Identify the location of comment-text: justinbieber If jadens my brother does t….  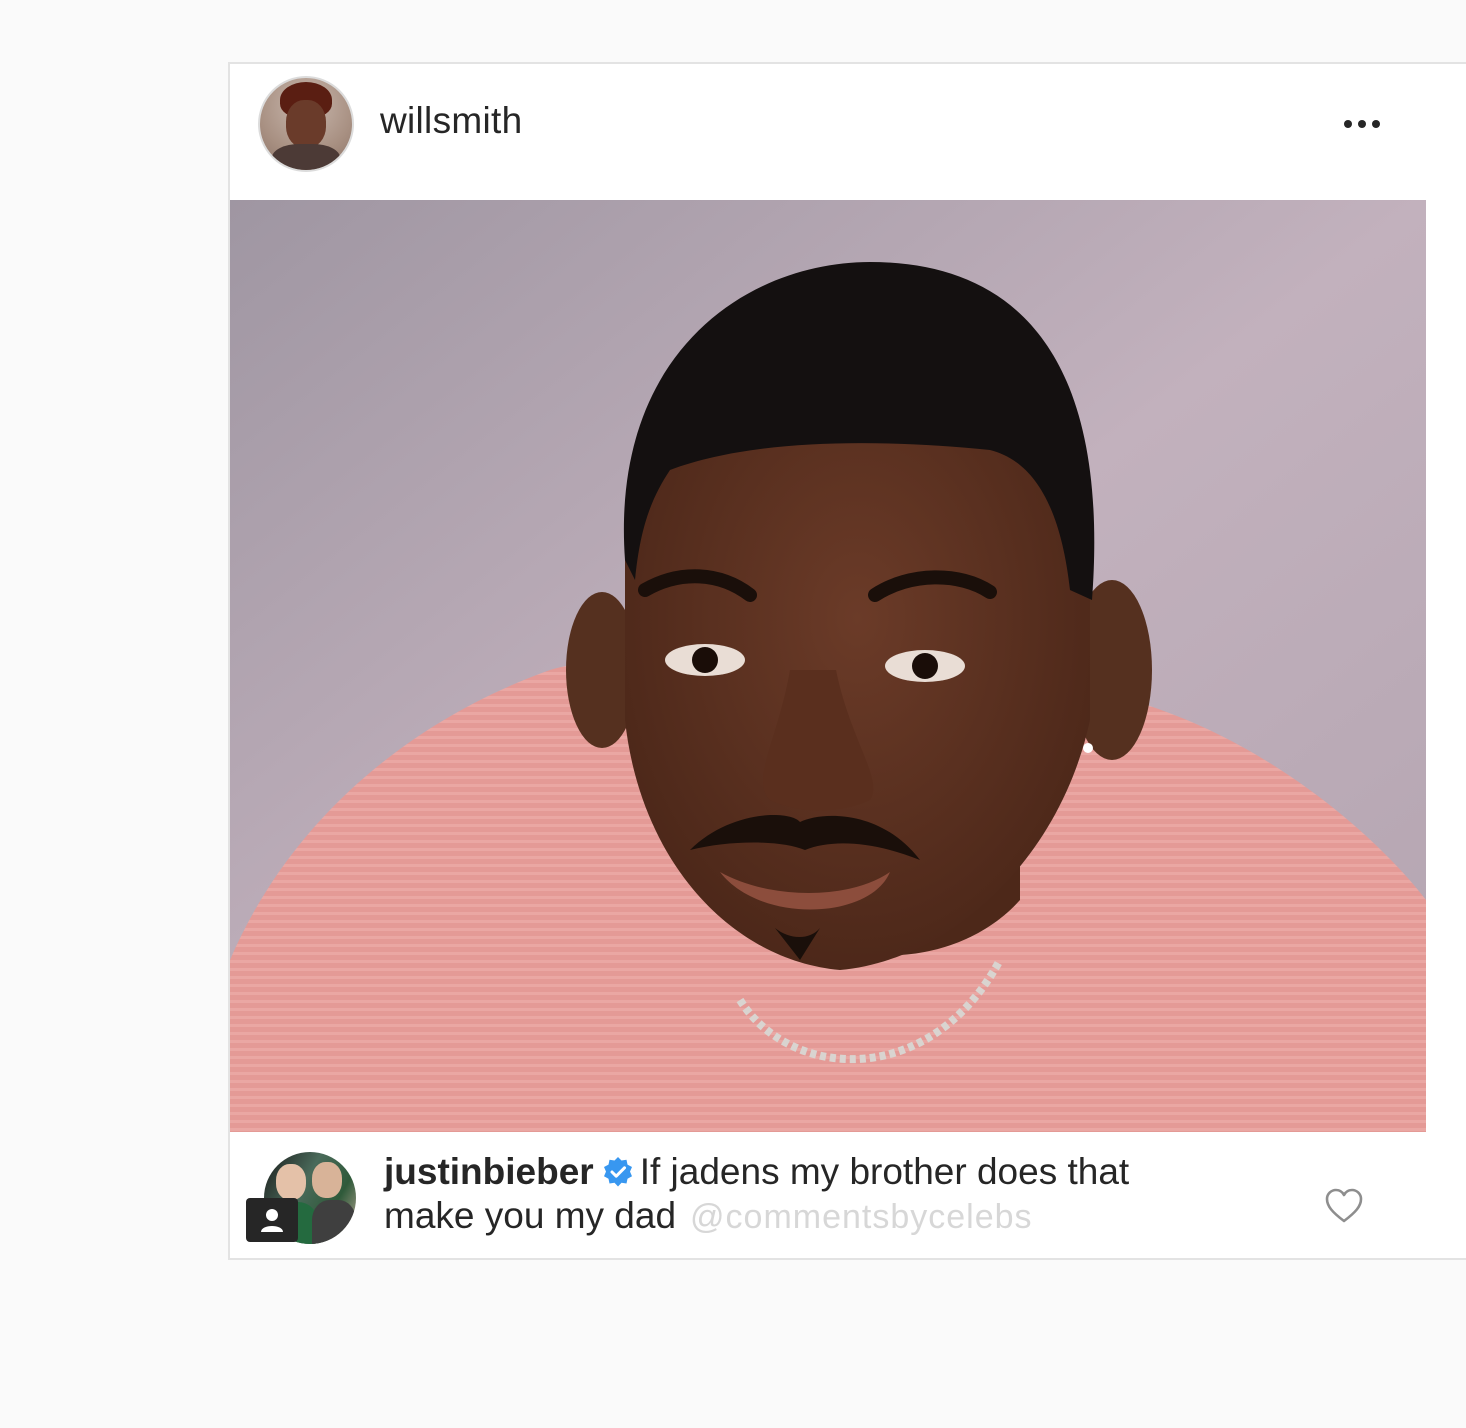
(834, 1194).